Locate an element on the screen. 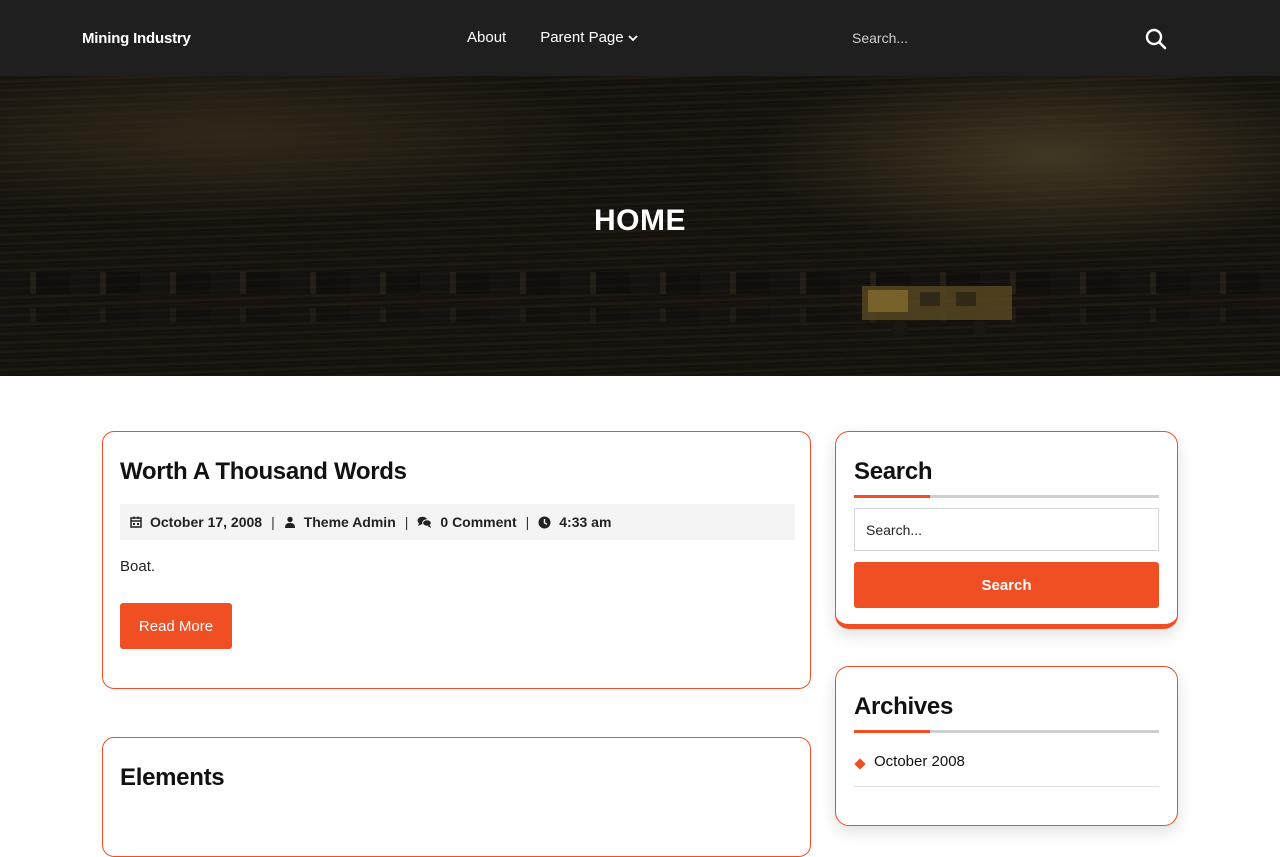  read-more-button: Read More is located at coordinates (176, 626).